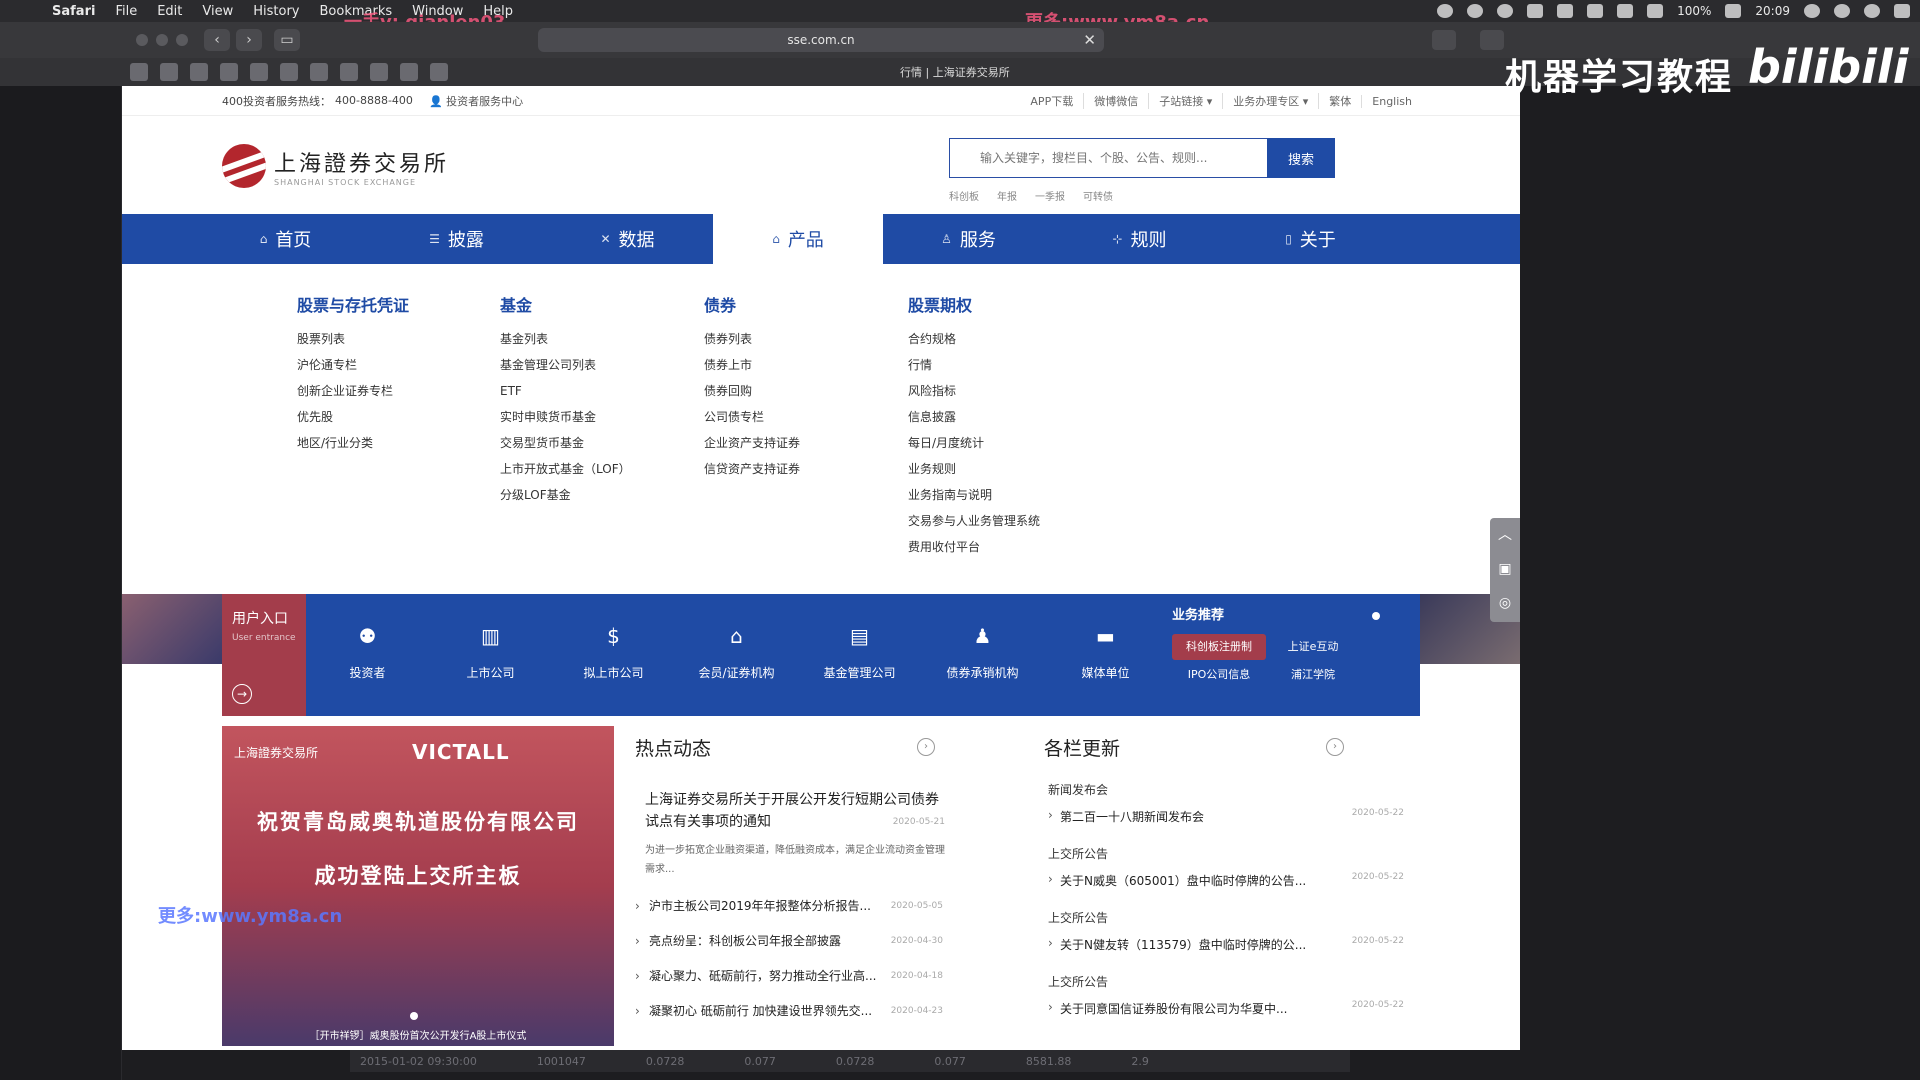 The image size is (1920, 1080). What do you see at coordinates (752, 339) in the screenshot?
I see `dropdown-link: 债券列表` at bounding box center [752, 339].